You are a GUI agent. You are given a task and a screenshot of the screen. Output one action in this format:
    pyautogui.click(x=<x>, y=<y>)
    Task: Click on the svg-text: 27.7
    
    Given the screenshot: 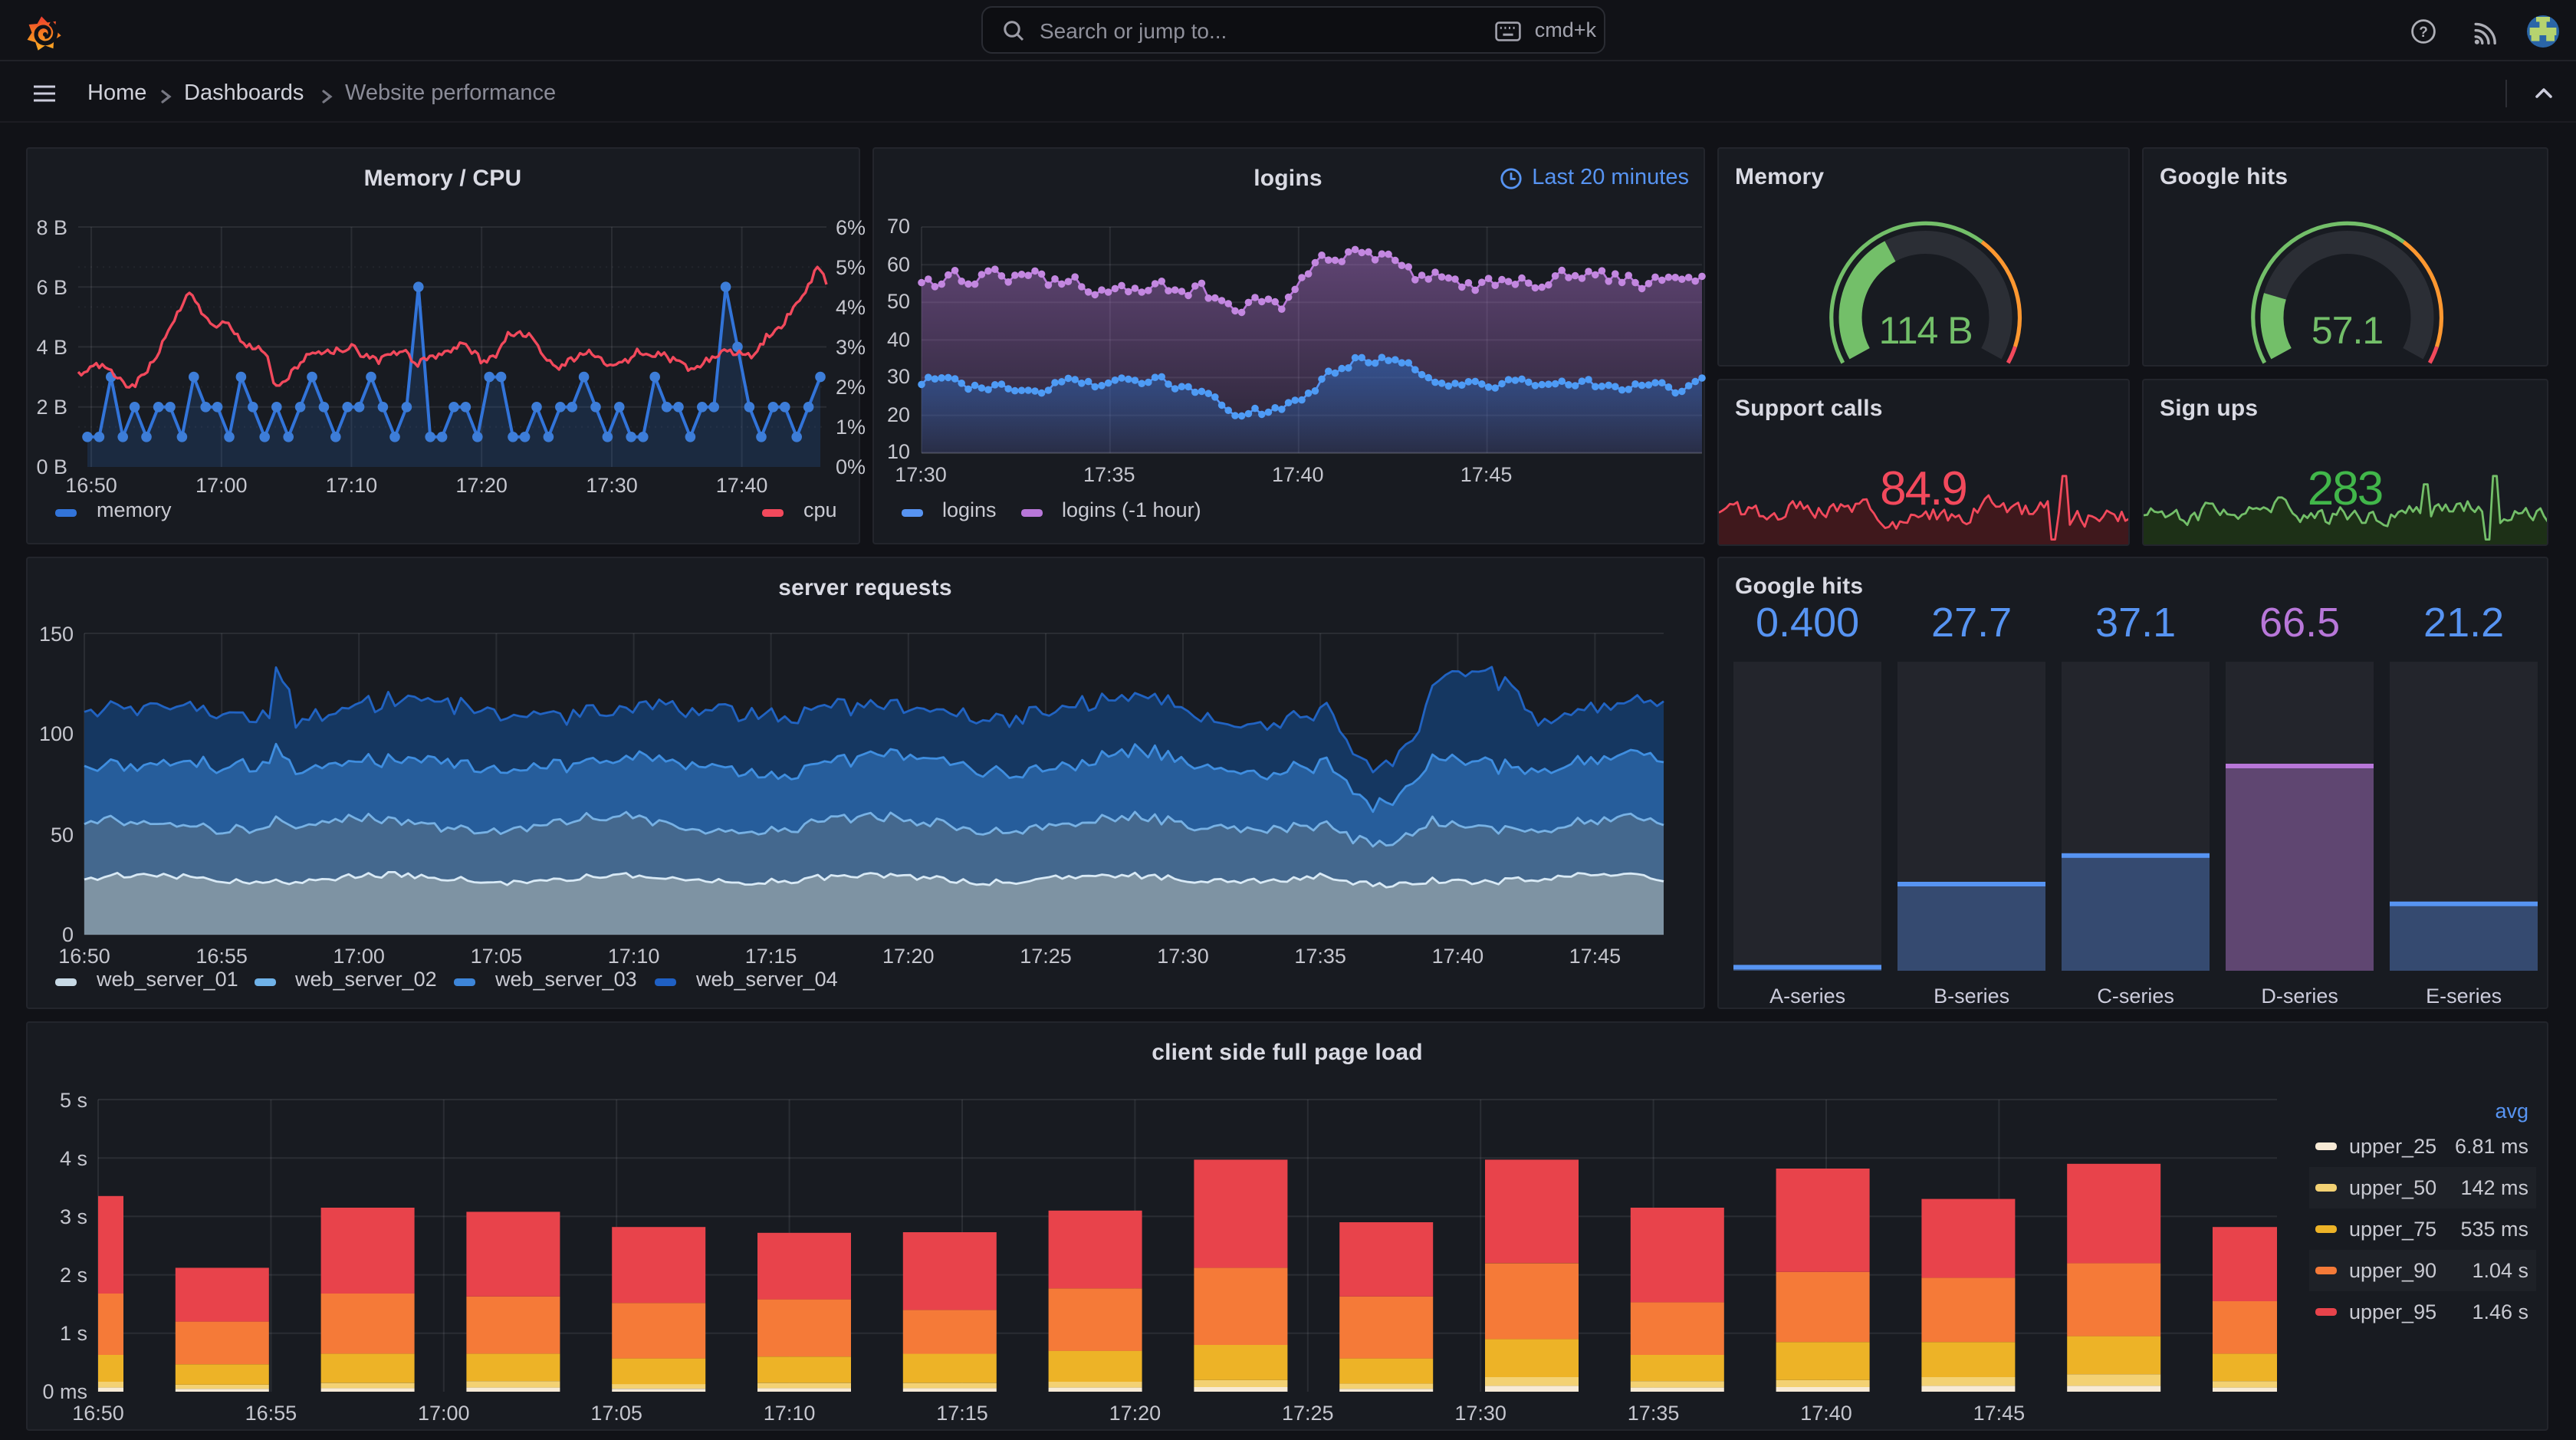 What is the action you would take?
    pyautogui.click(x=1971, y=623)
    